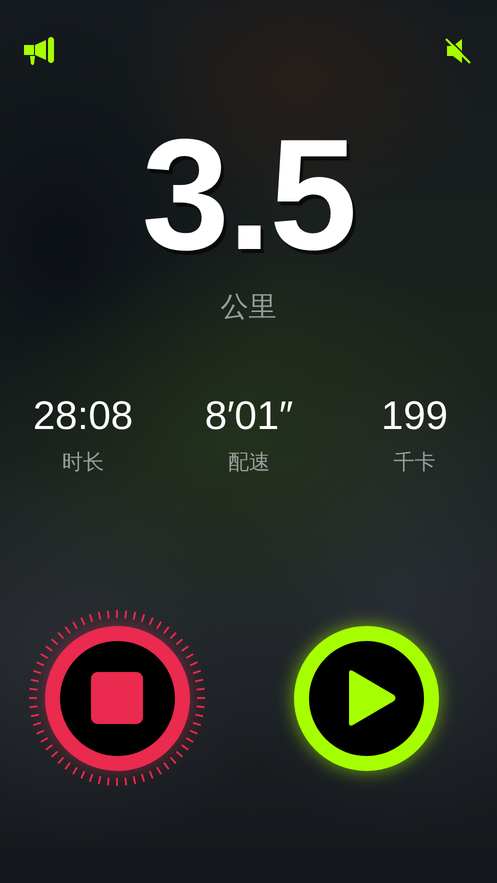 The image size is (497, 883). What do you see at coordinates (414, 416) in the screenshot?
I see `stat-value: 199` at bounding box center [414, 416].